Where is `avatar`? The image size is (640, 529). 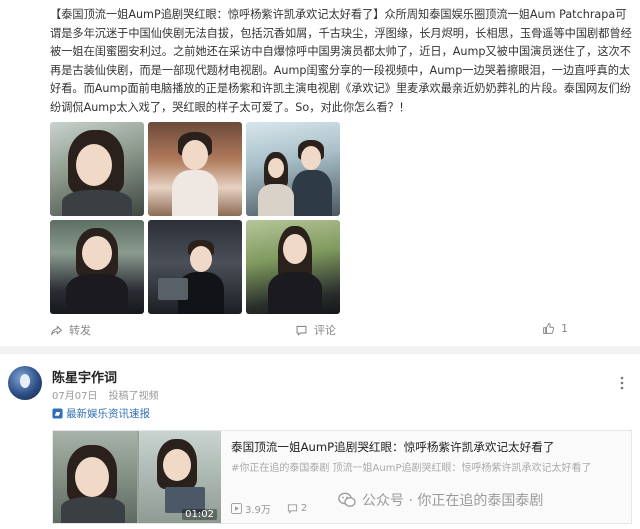
avatar is located at coordinates (25, 383).